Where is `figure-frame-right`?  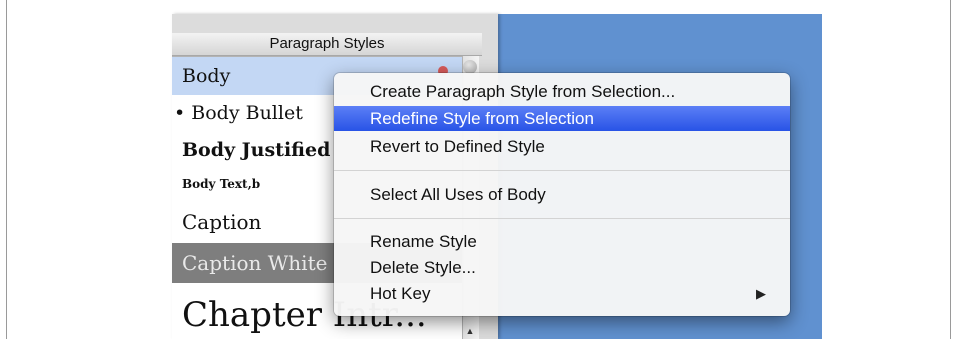 figure-frame-right is located at coordinates (950, 169).